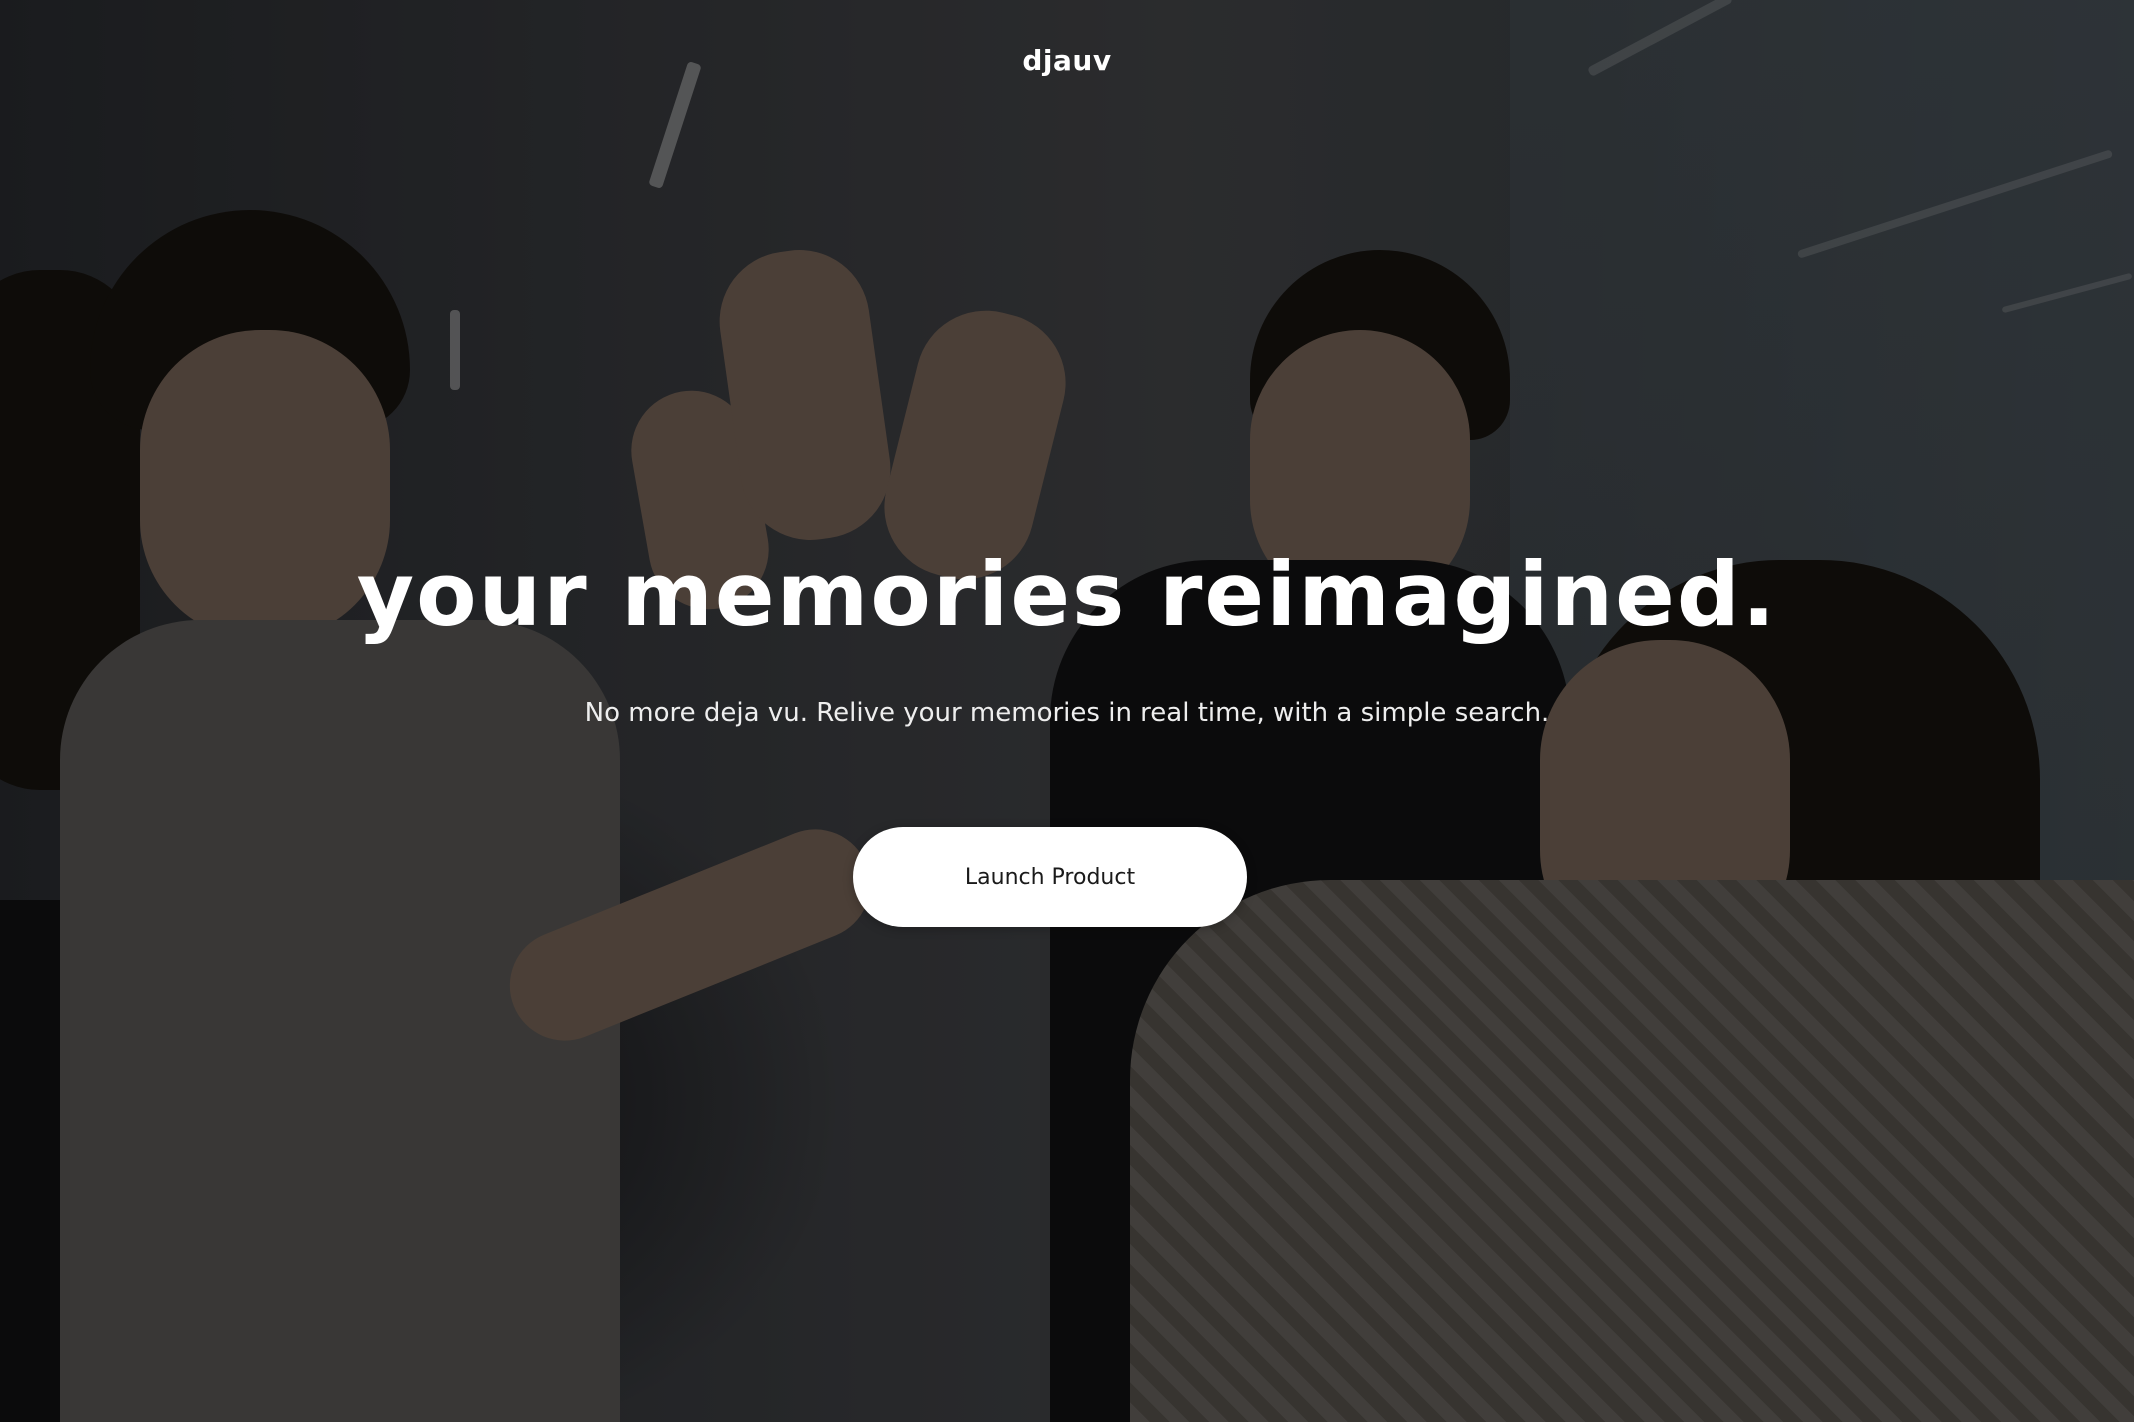  Describe the element at coordinates (1067, 60) in the screenshot. I see `brand-logo: djauv` at that location.